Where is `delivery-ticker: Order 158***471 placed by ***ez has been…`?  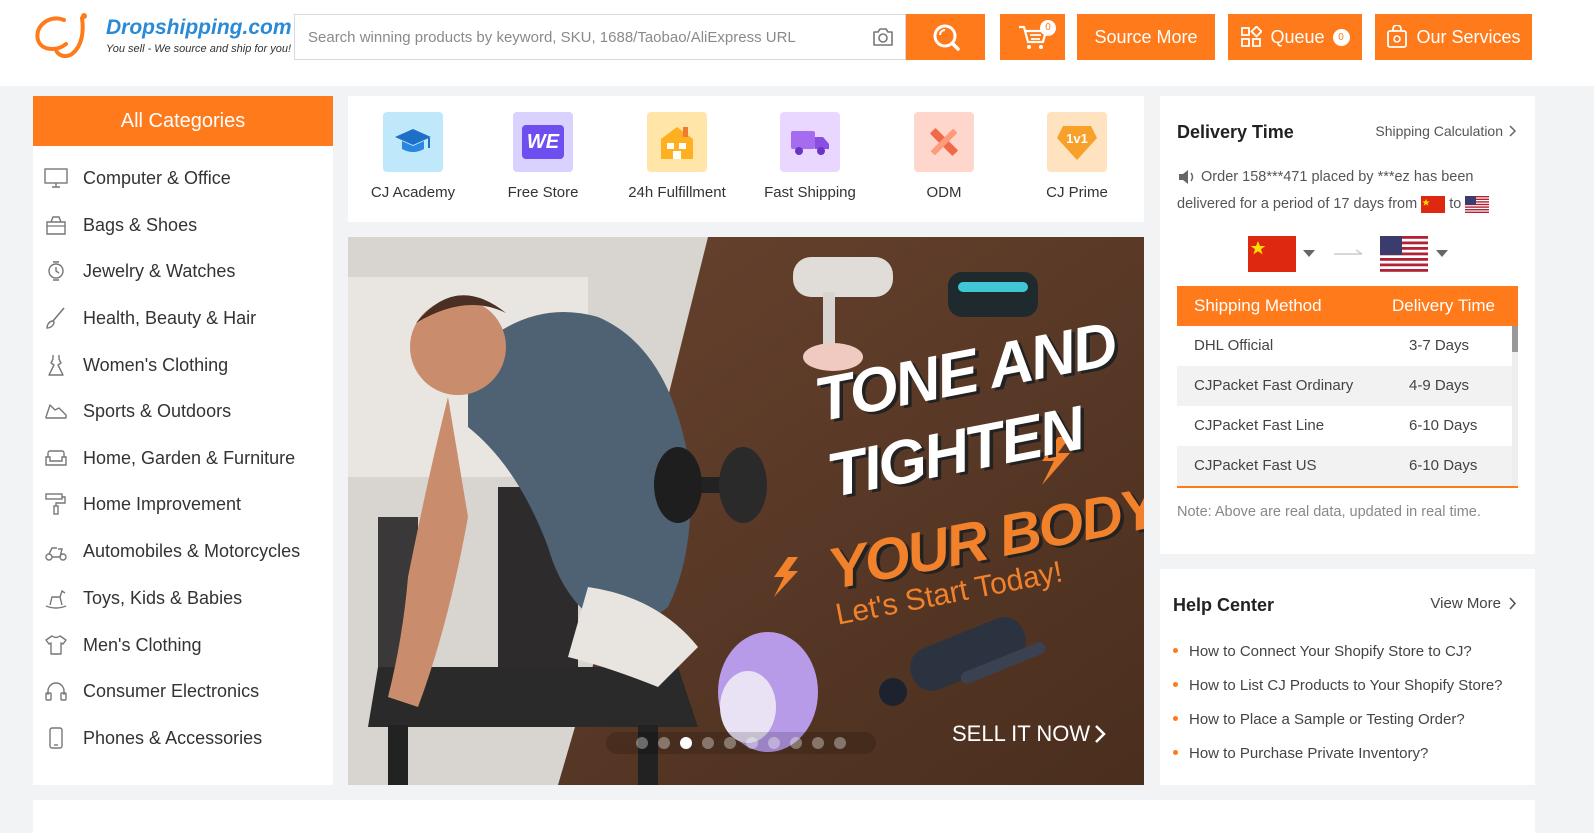
delivery-ticker: Order 158***471 placed by ***ez has been… is located at coordinates (1349, 191).